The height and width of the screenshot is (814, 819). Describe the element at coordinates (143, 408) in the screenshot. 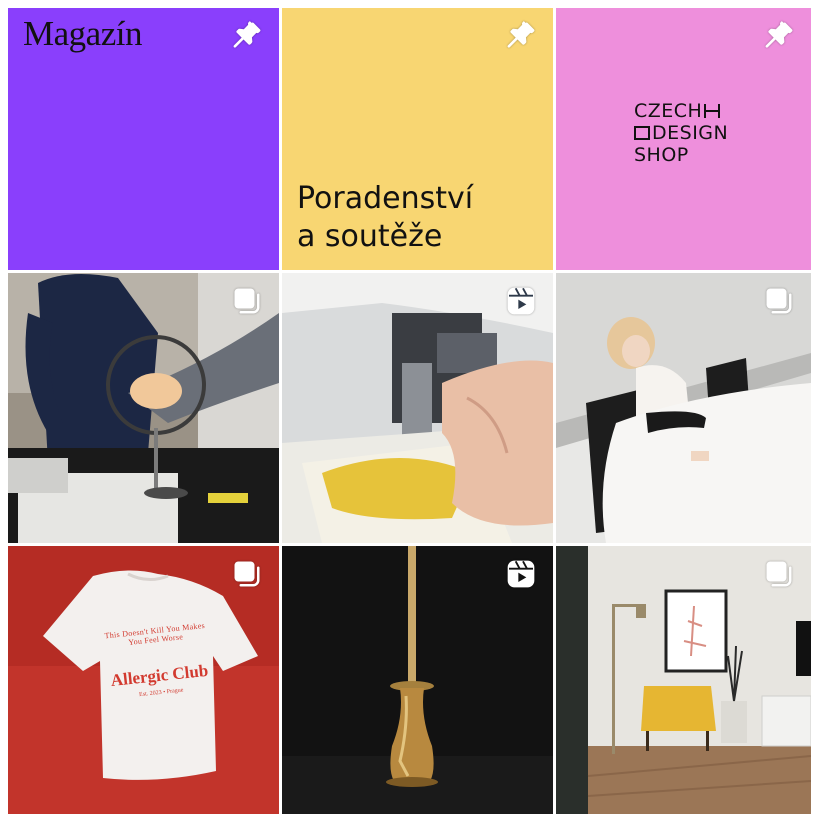

I see `post-lamp-workshop` at that location.